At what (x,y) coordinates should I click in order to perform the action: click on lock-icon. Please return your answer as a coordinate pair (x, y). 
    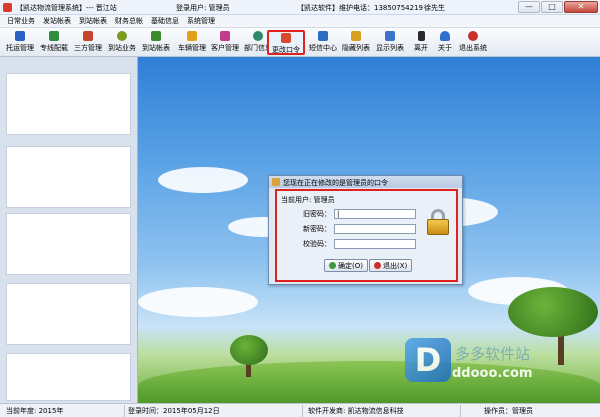
    Looking at the image, I should click on (438, 222).